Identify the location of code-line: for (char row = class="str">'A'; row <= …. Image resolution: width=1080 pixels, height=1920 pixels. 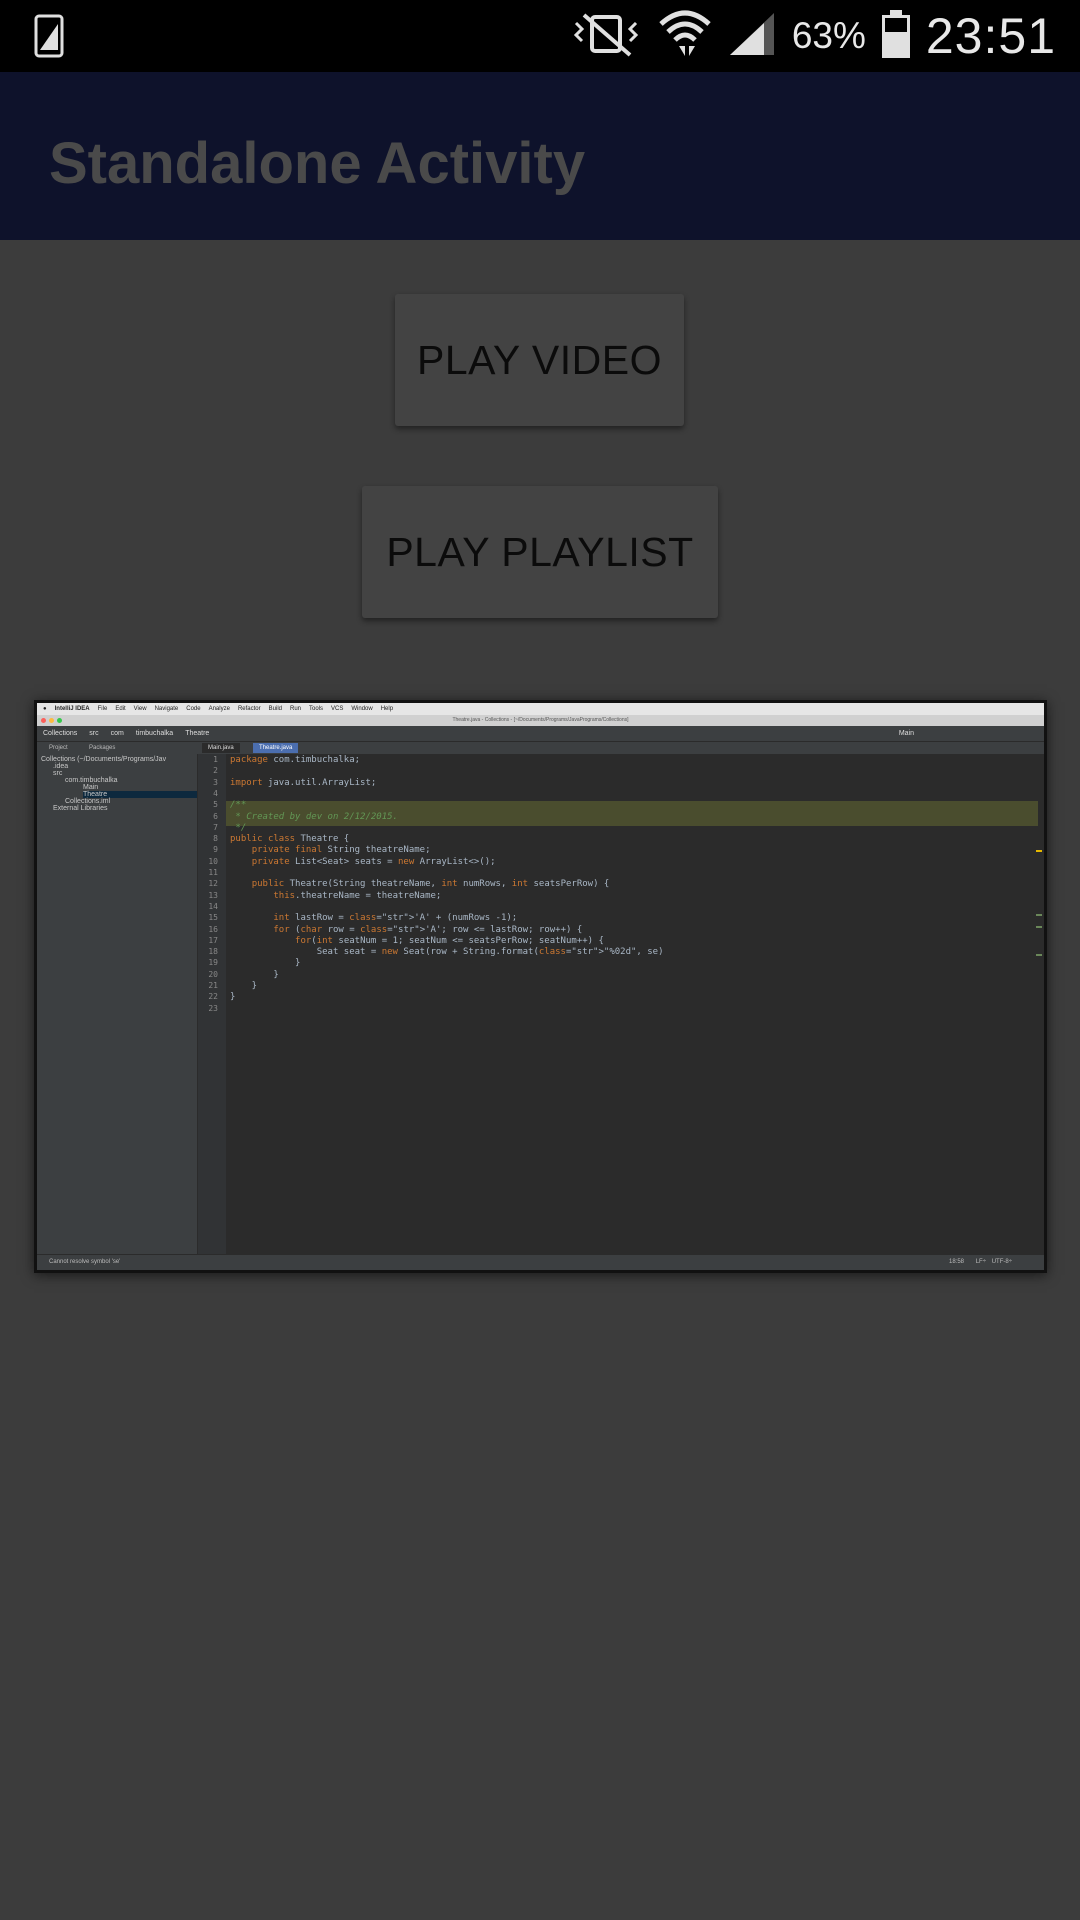
(428, 929).